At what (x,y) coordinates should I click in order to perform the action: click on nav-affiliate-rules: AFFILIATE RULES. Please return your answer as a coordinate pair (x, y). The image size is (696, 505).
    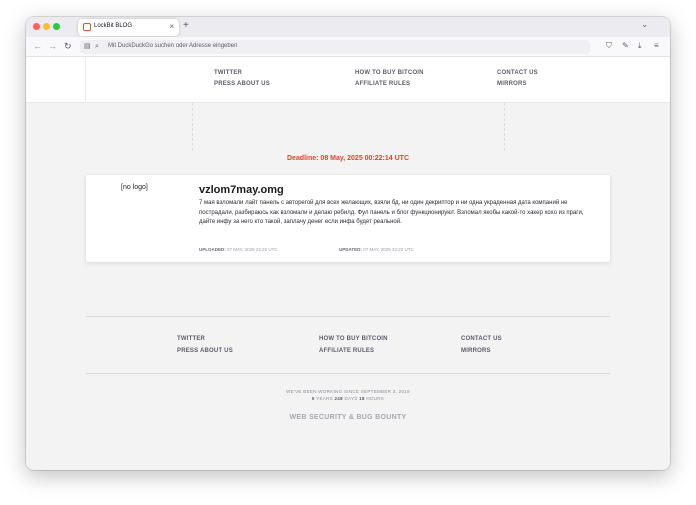
    Looking at the image, I should click on (382, 84).